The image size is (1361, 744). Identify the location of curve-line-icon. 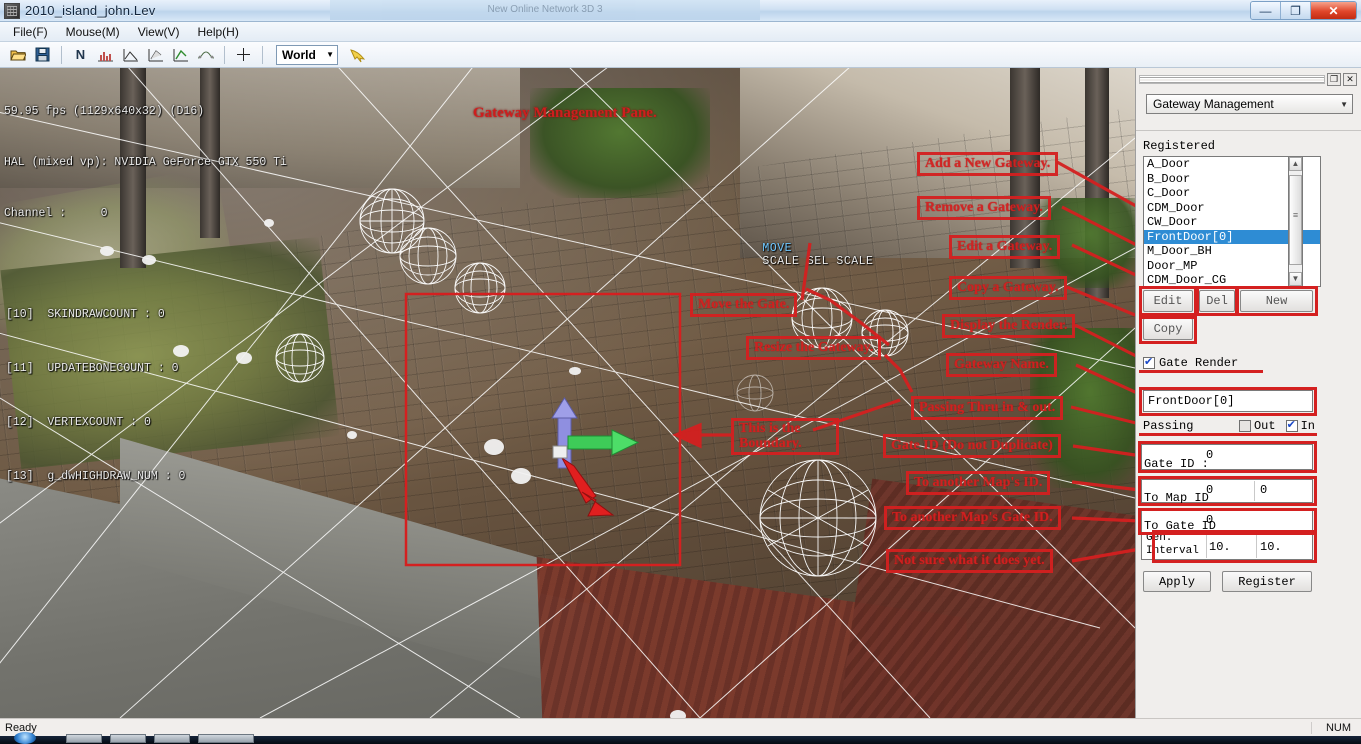
(130, 55).